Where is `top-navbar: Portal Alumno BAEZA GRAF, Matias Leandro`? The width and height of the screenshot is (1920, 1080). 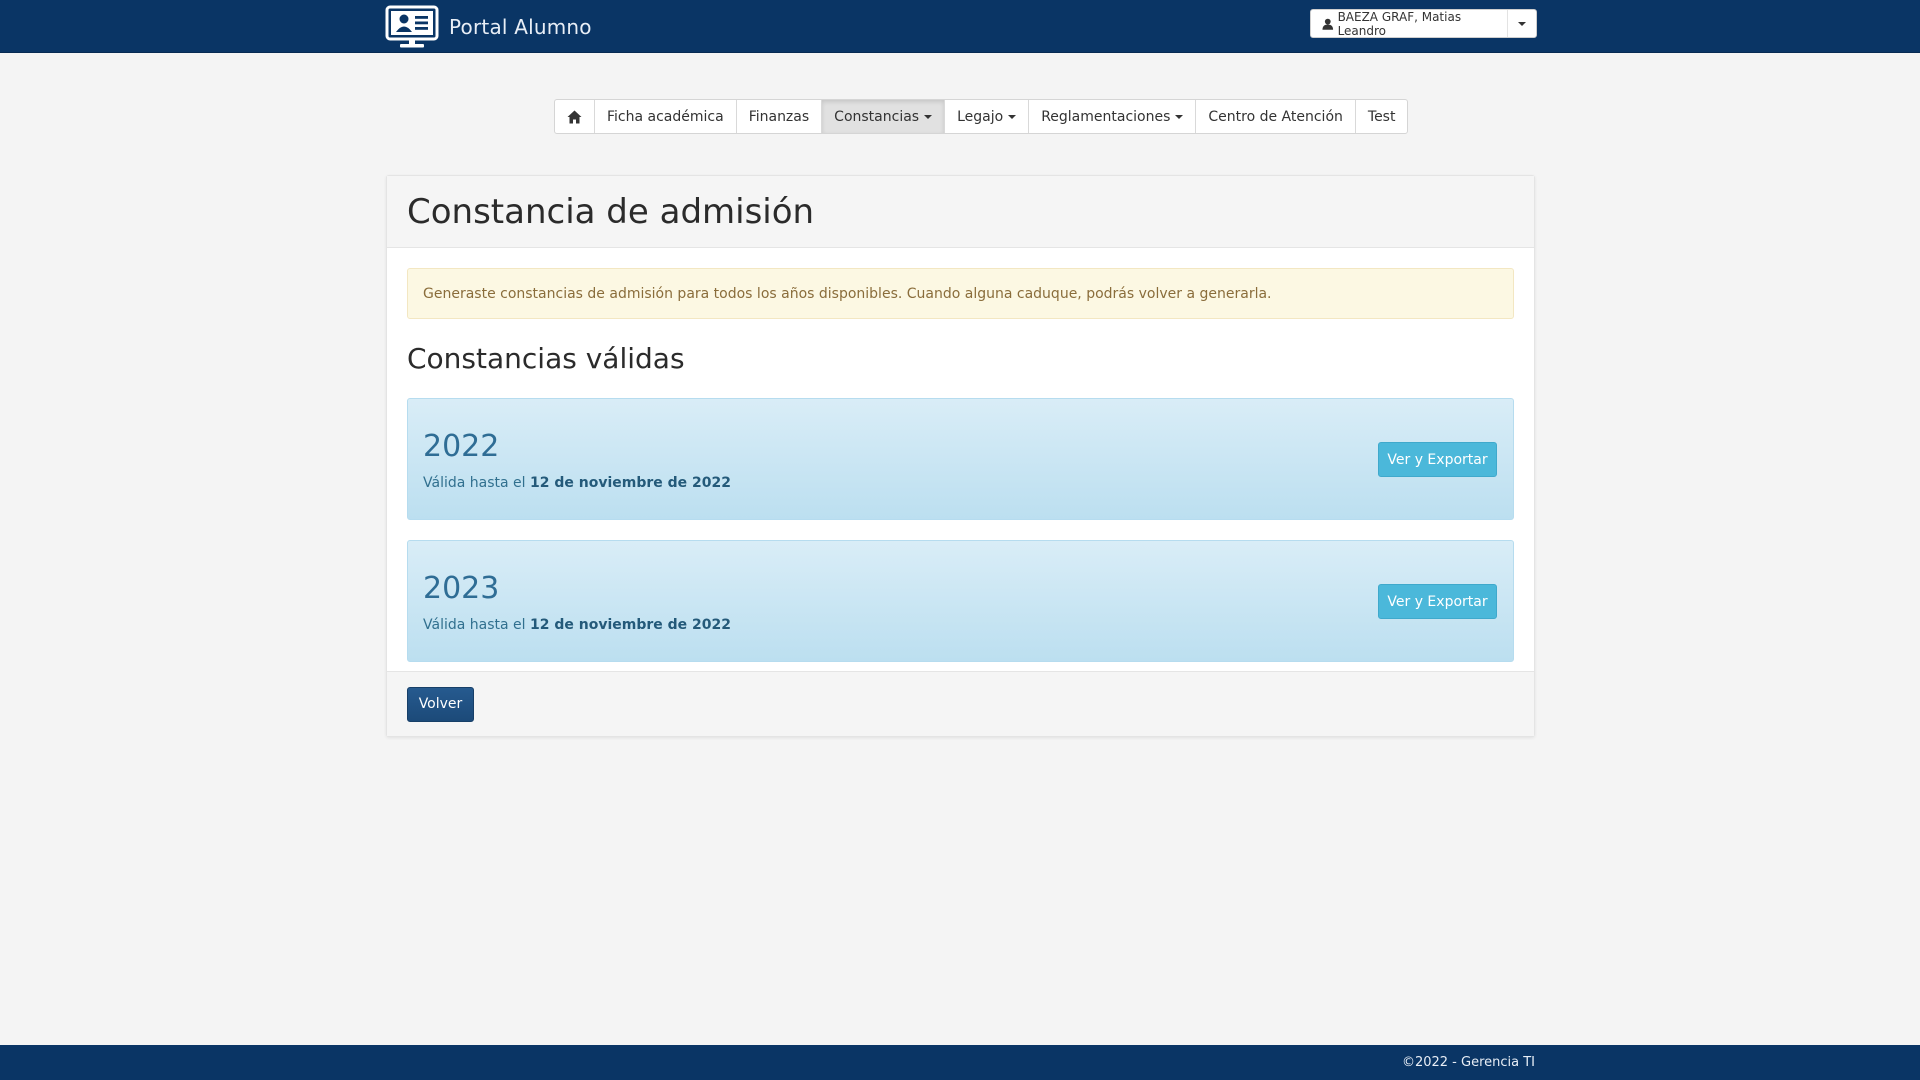
top-navbar: Portal Alumno BAEZA GRAF, Matias Leandro is located at coordinates (960, 26).